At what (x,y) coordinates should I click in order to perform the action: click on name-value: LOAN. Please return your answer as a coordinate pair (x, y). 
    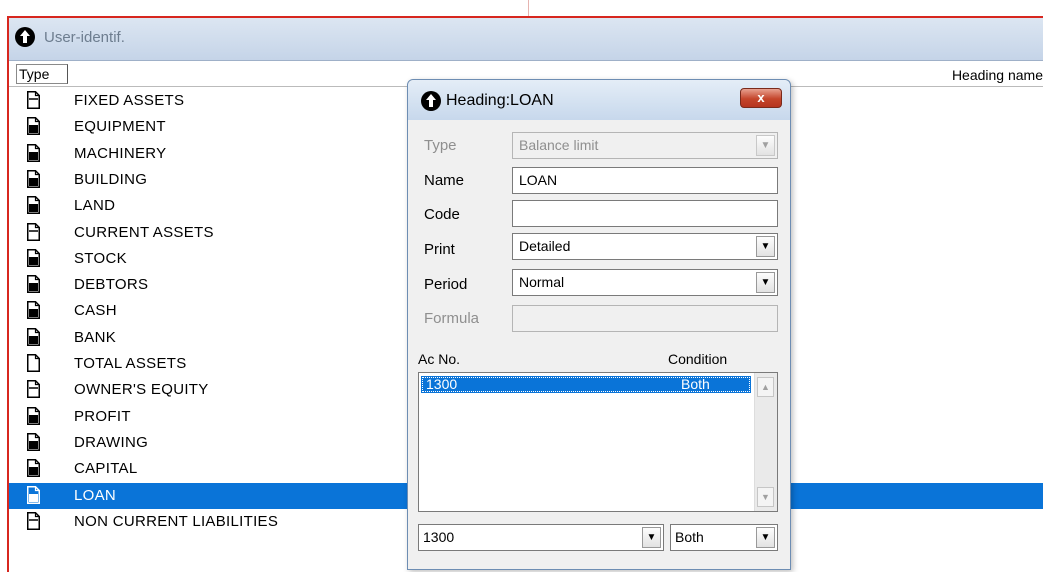
    Looking at the image, I should click on (538, 180).